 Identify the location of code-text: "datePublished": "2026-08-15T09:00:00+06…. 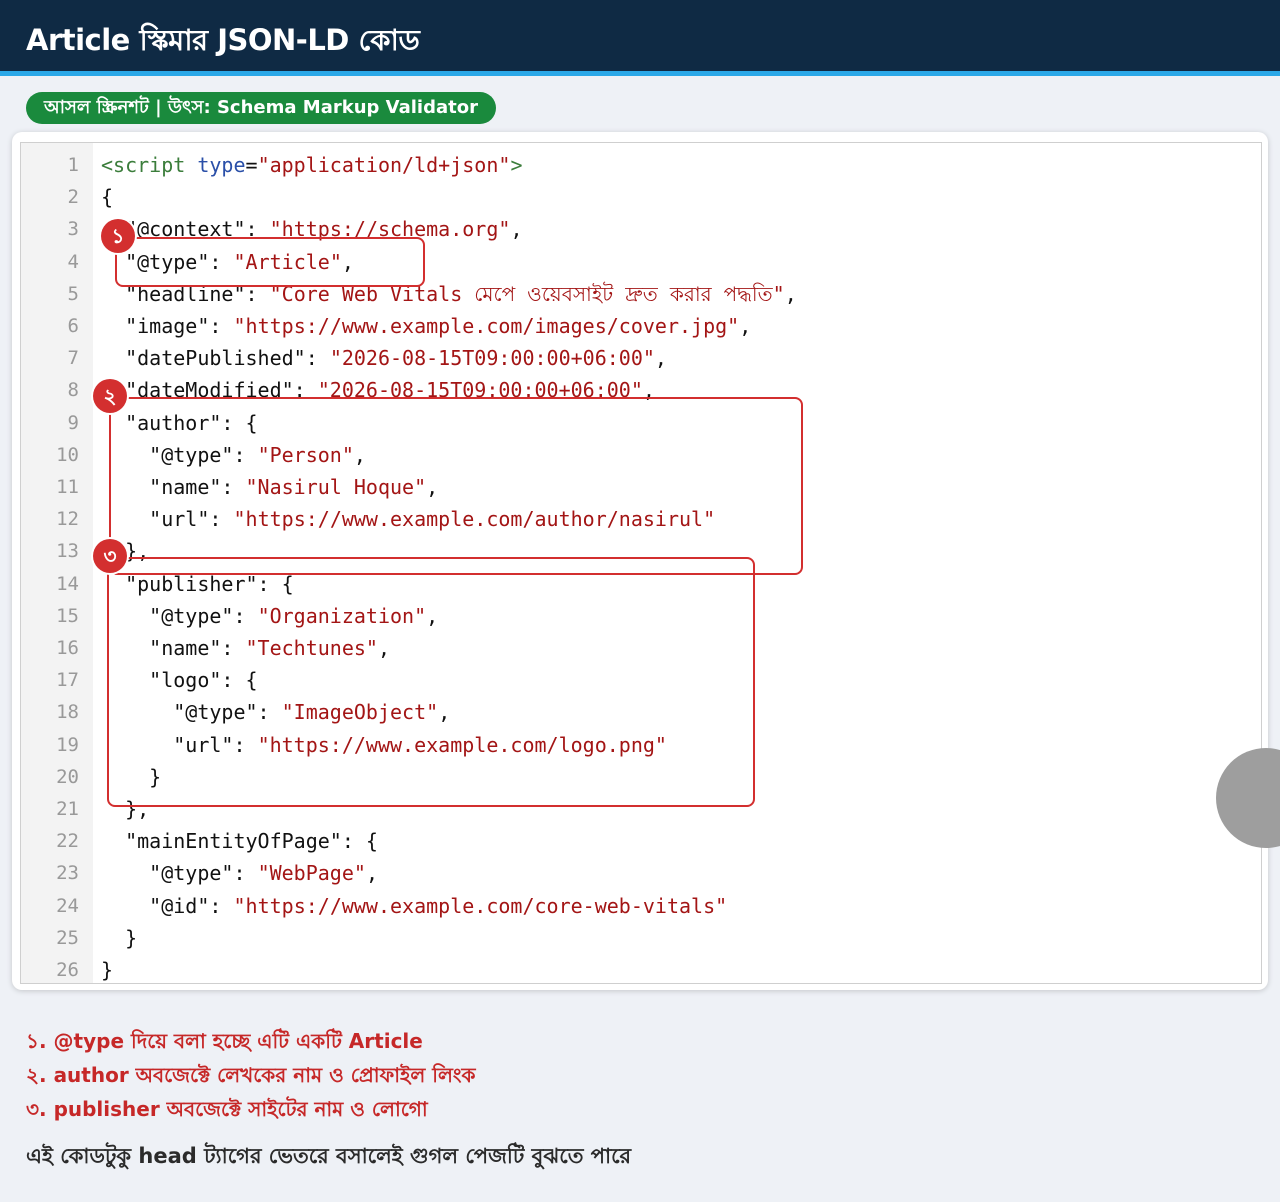
(396, 358).